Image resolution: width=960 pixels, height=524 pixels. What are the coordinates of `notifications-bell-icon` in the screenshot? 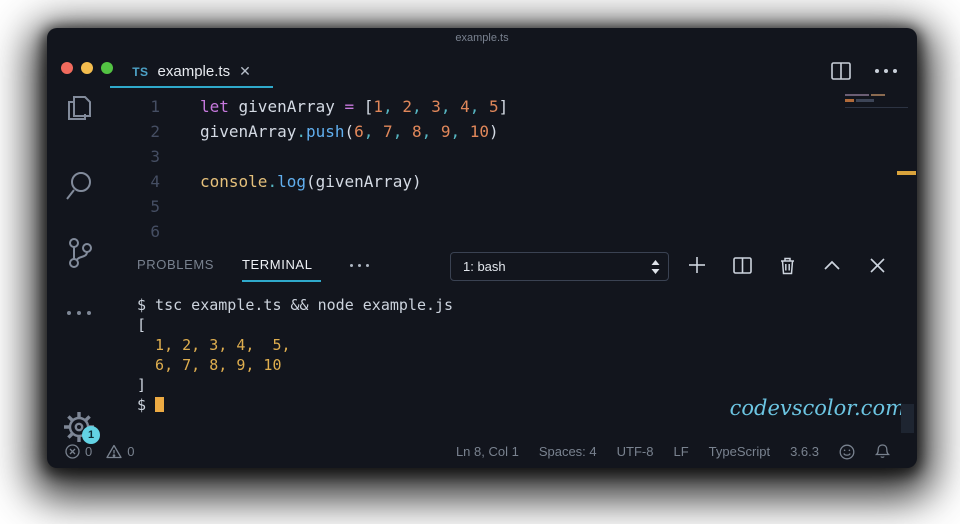 It's located at (882, 451).